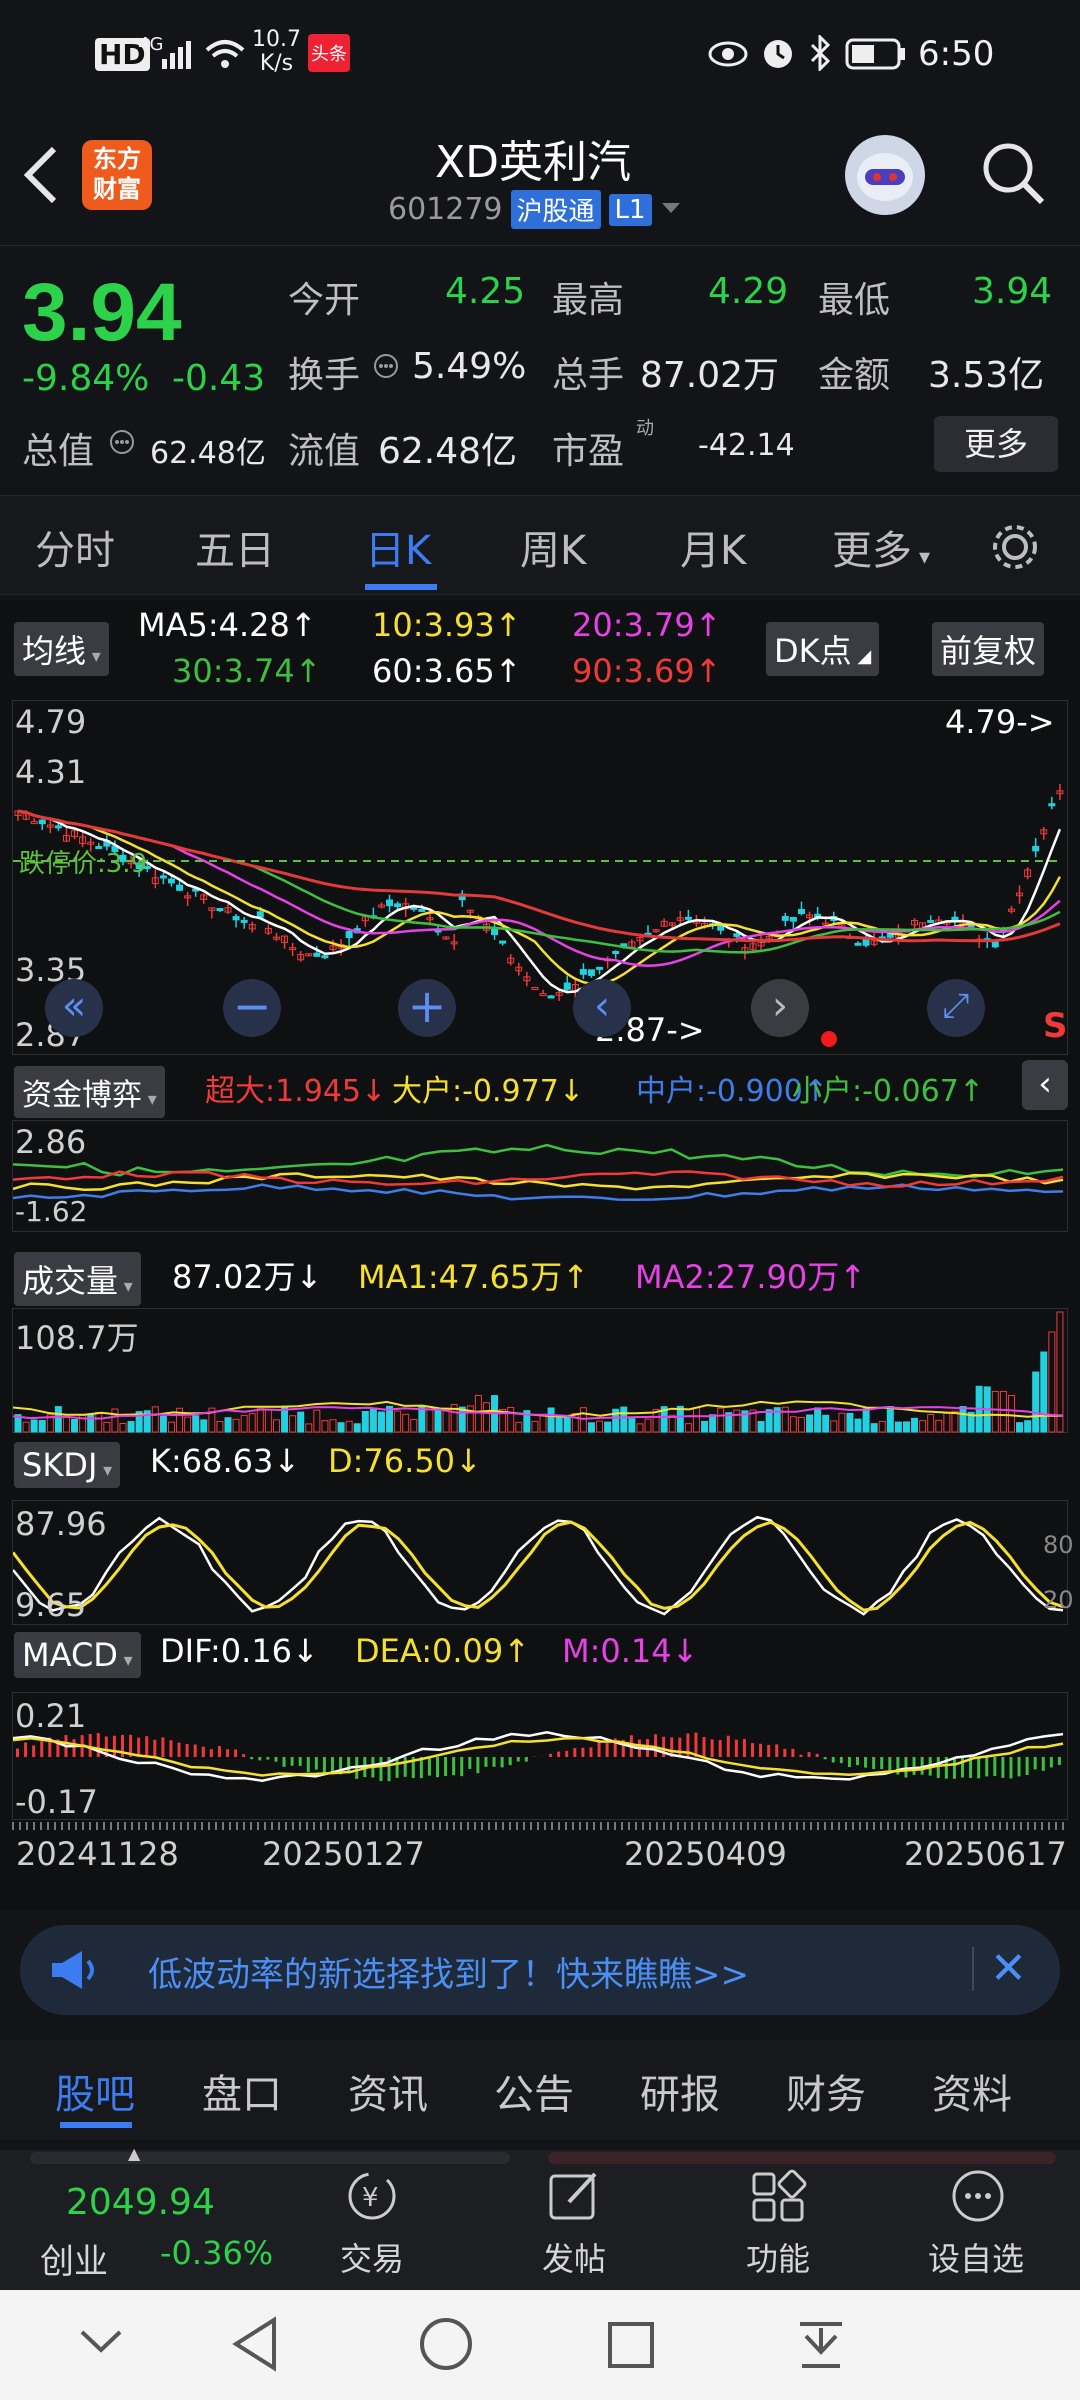  I want to click on tab-monthly-k: 月K, so click(713, 547).